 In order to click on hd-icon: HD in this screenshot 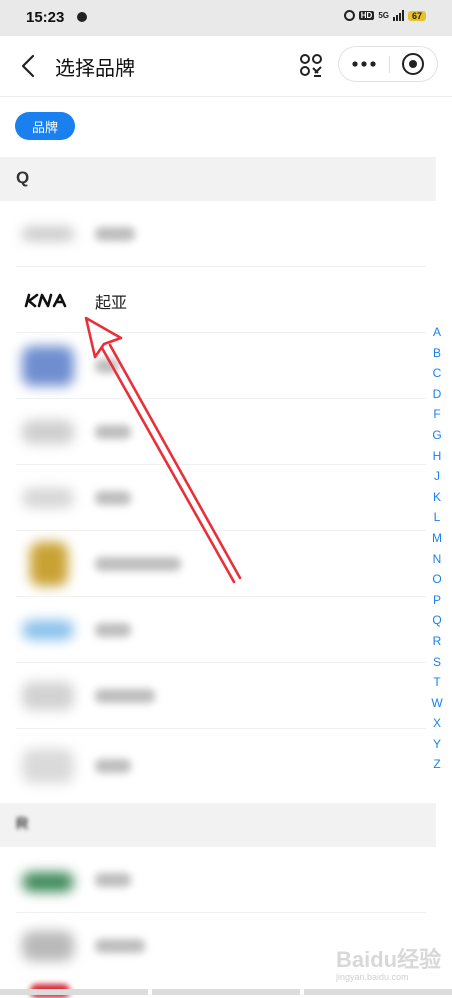, I will do `click(366, 15)`.